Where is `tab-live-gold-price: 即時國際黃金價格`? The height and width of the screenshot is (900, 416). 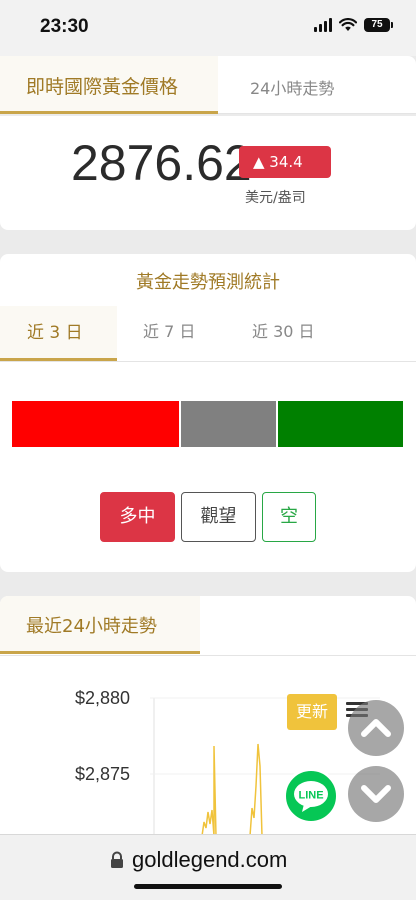 tab-live-gold-price: 即時國際黃金價格 is located at coordinates (109, 85).